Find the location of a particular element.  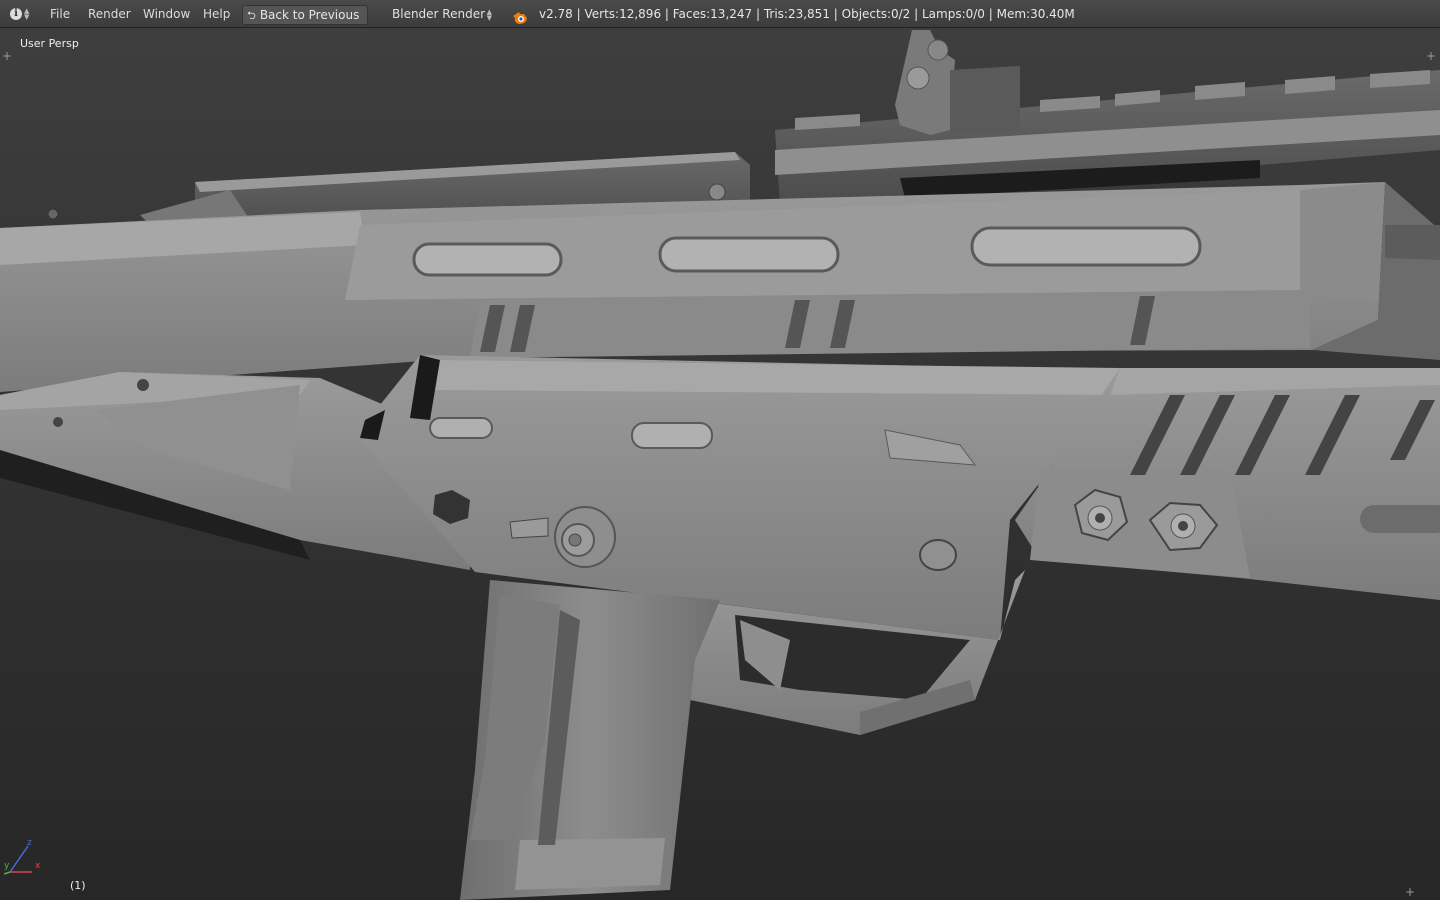

back-to-previous-button: ⮌ Back to Previous is located at coordinates (305, 15).